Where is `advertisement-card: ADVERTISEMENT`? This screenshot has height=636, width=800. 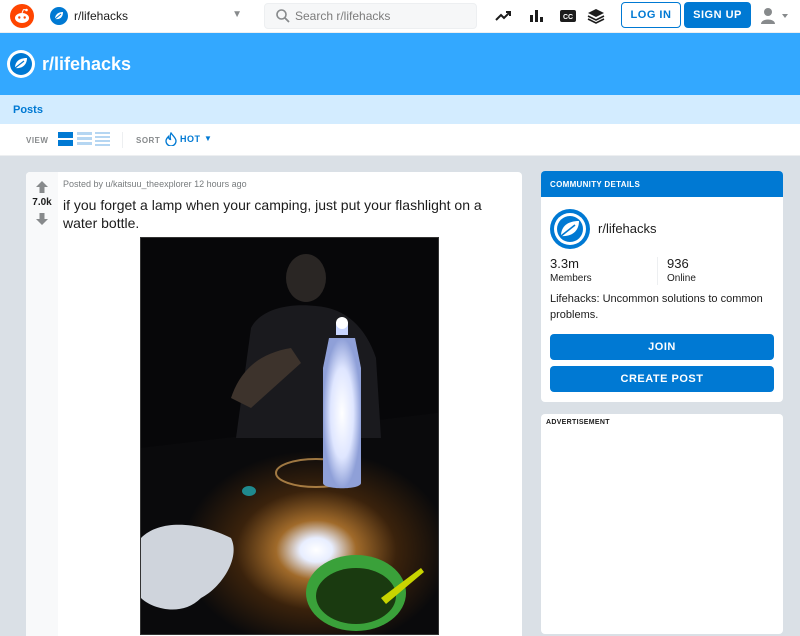
advertisement-card: ADVERTISEMENT is located at coordinates (662, 524).